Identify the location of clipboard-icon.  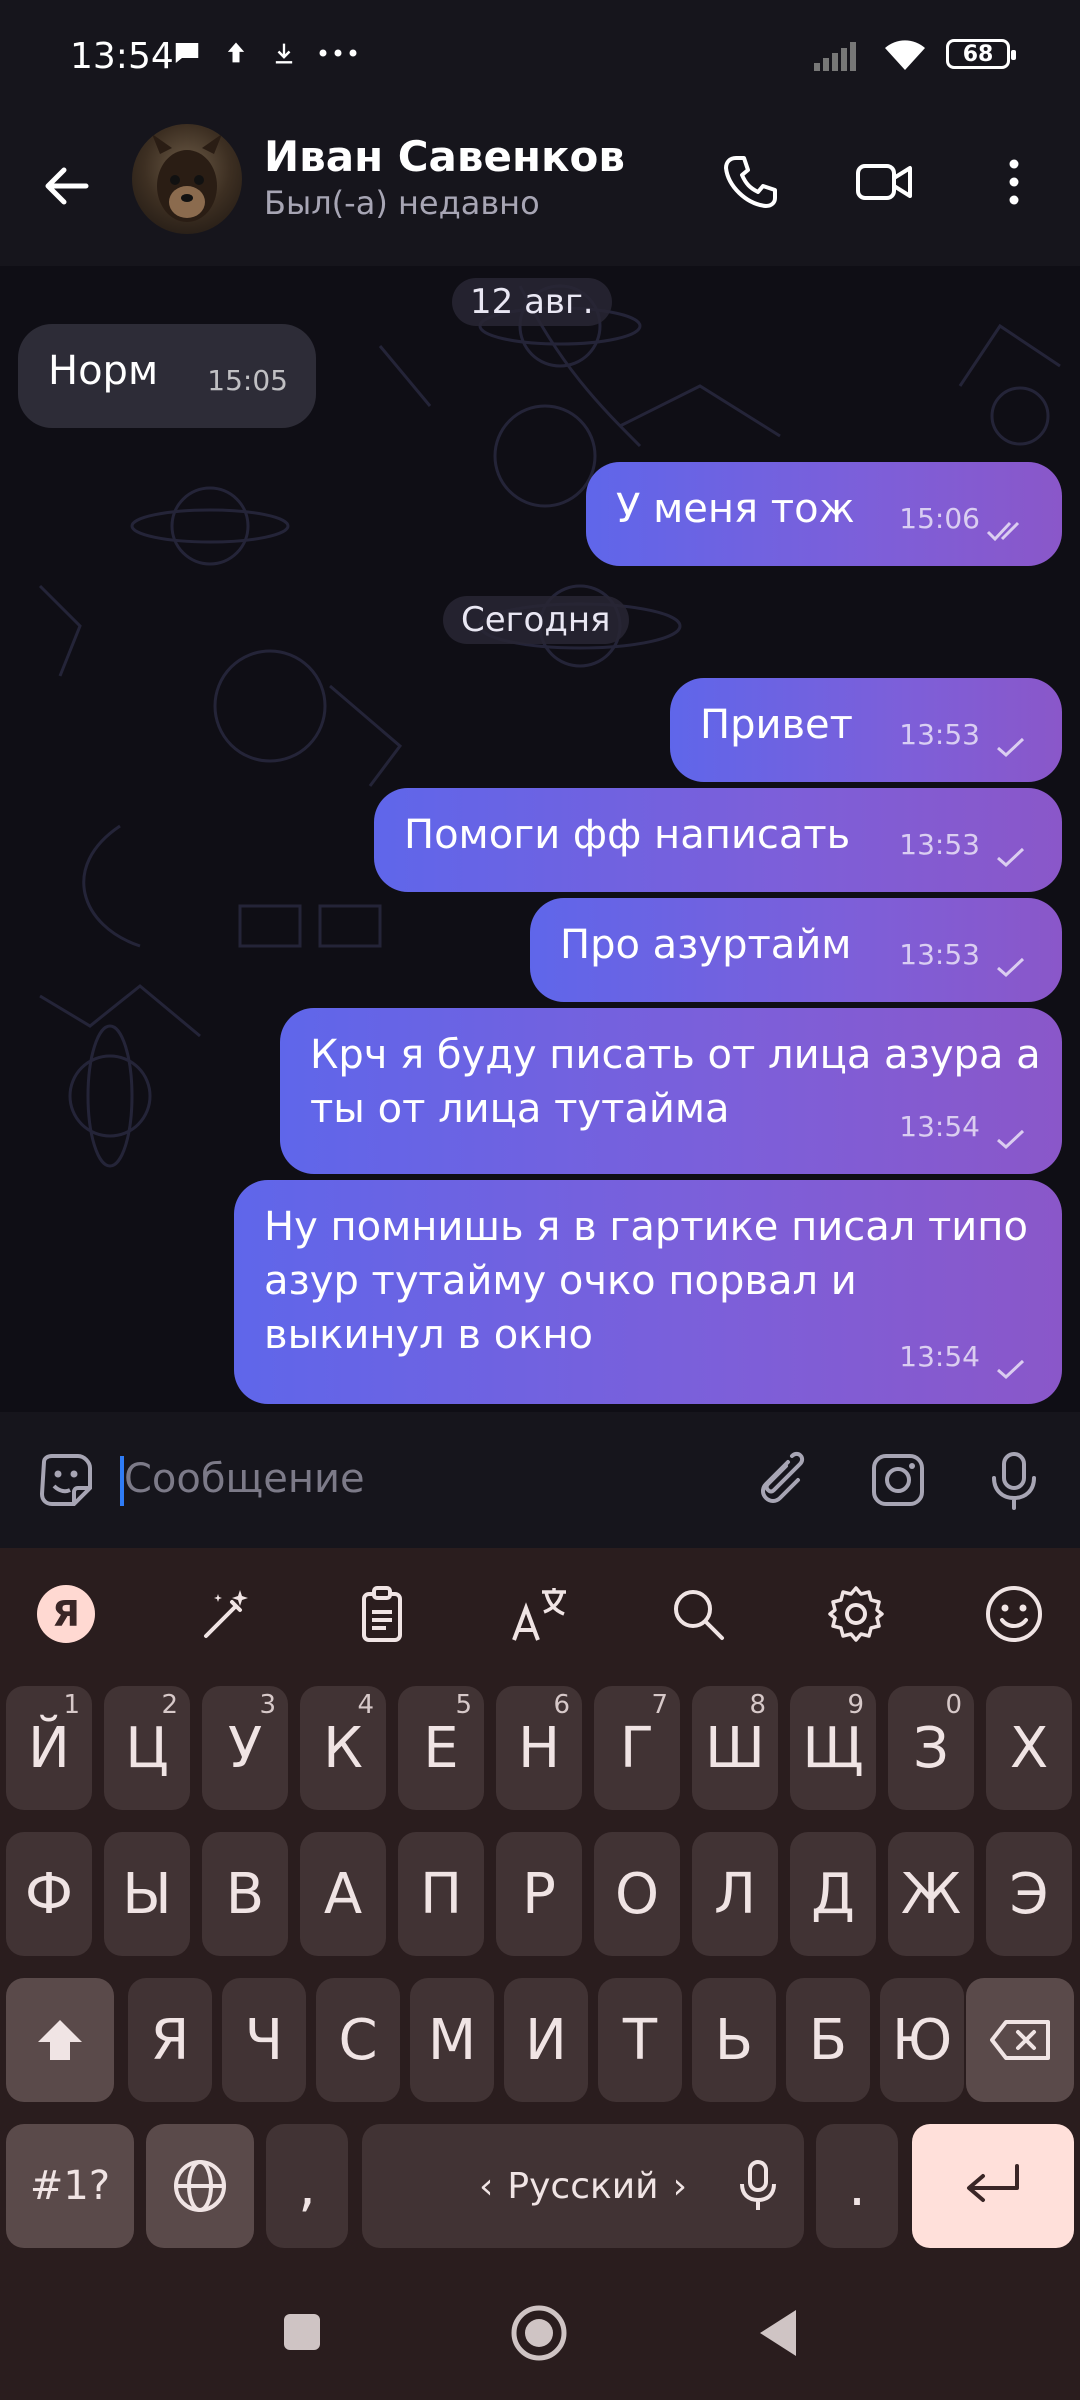
(382, 1614).